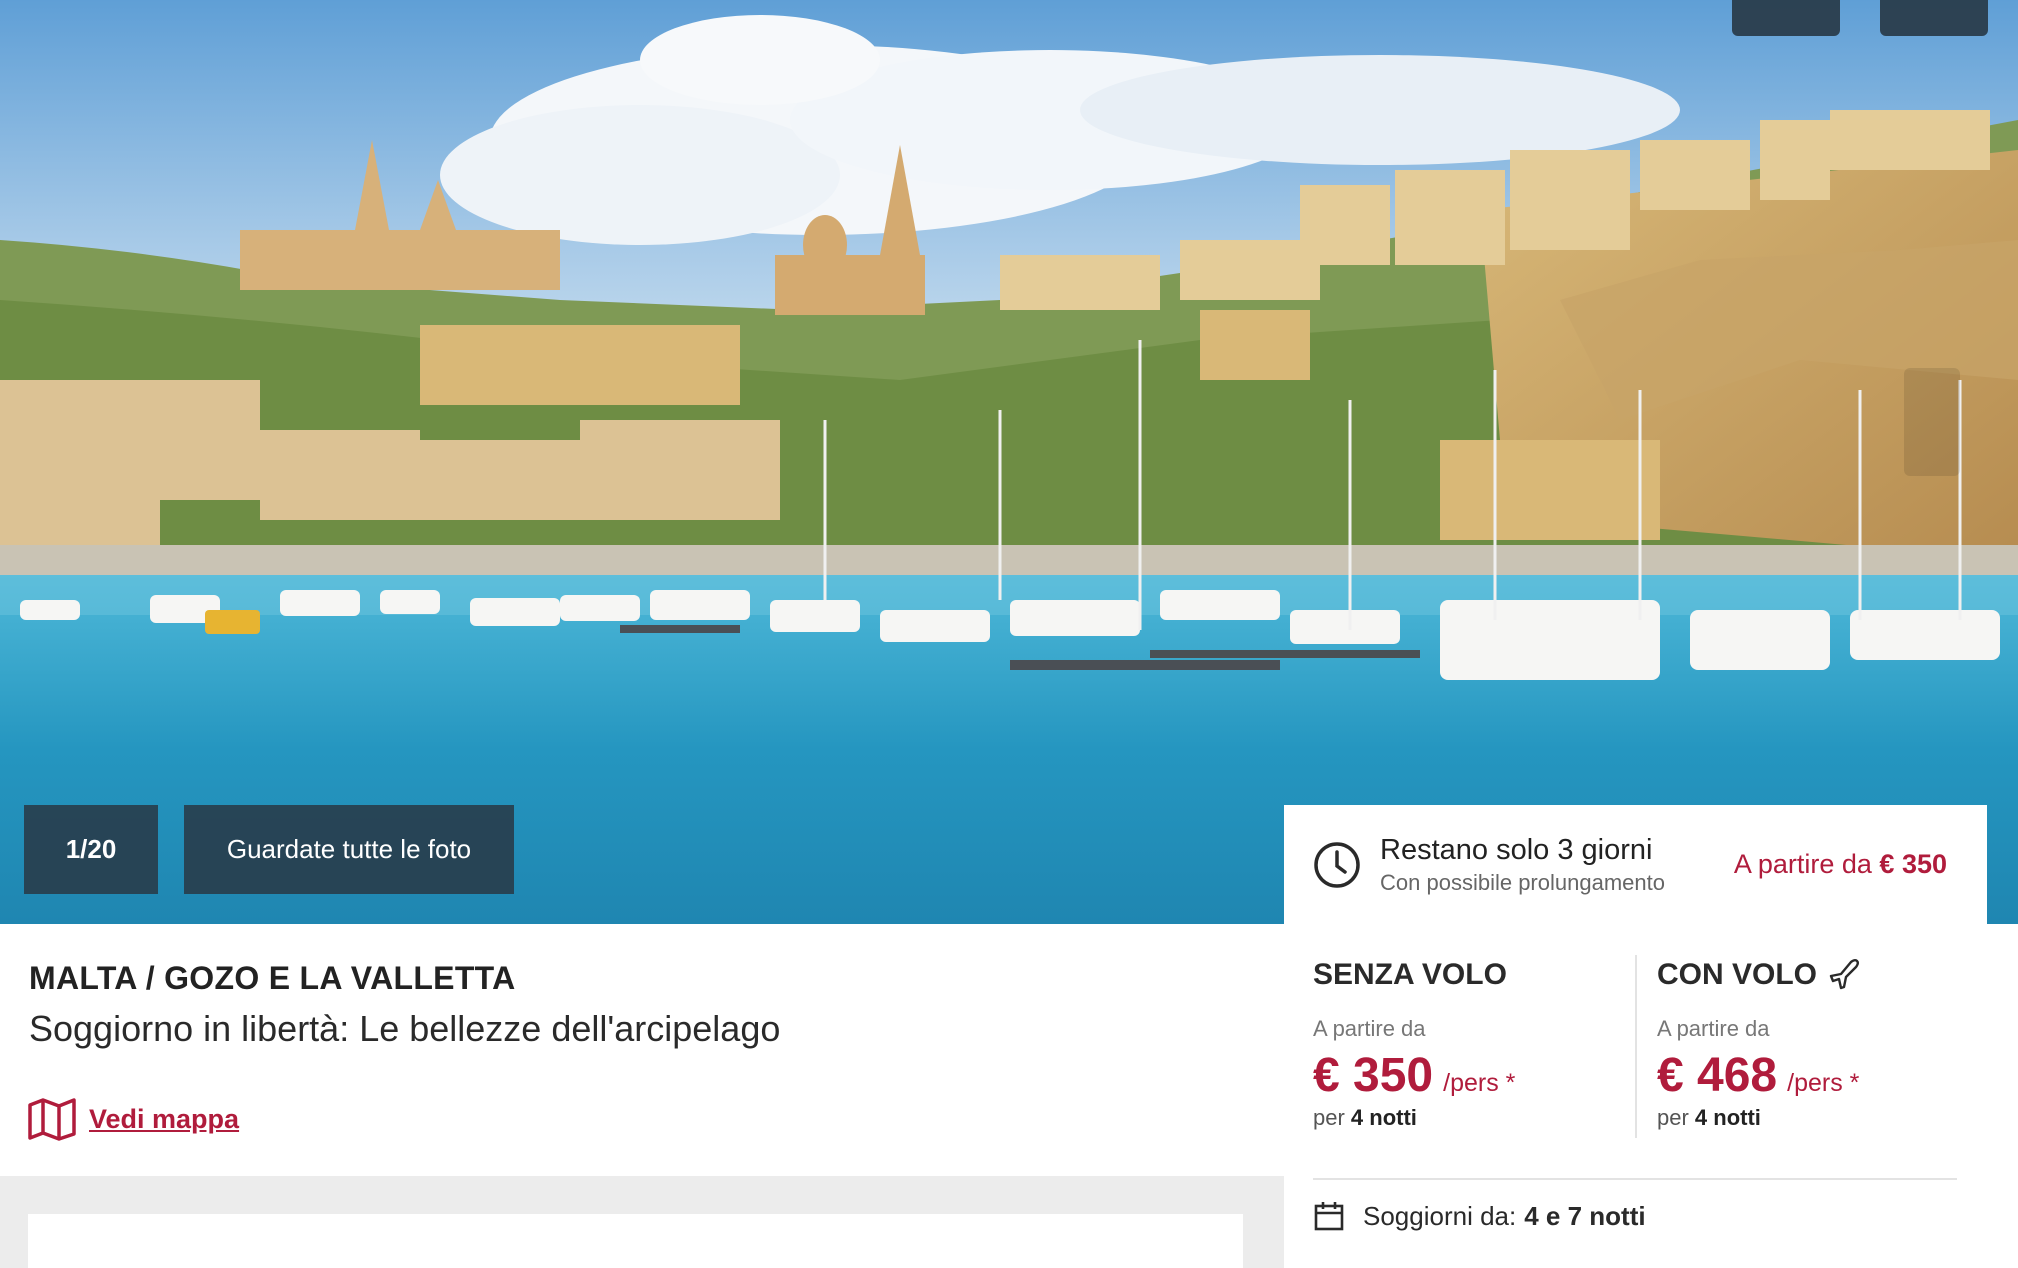 The image size is (2018, 1268). I want to click on option-title-text: SENZA VOLO, so click(1410, 974).